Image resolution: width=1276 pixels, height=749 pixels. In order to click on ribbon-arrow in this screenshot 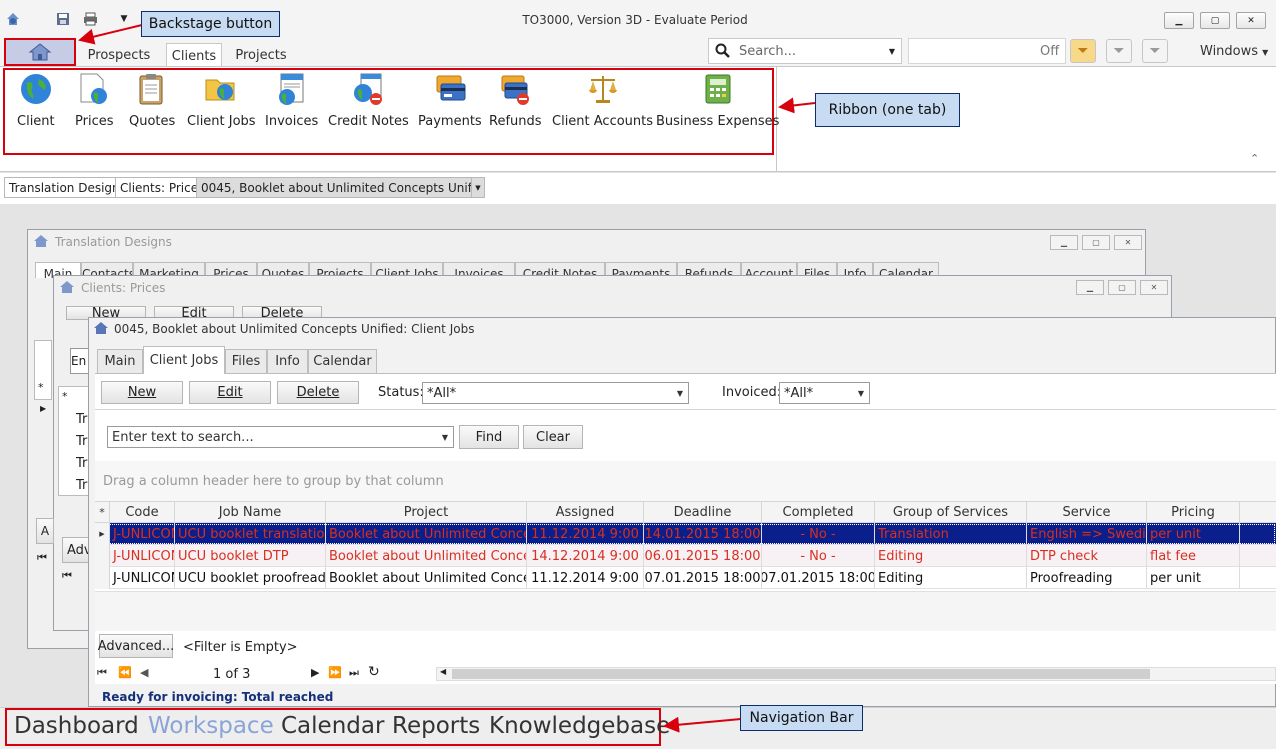, I will do `click(797, 105)`.